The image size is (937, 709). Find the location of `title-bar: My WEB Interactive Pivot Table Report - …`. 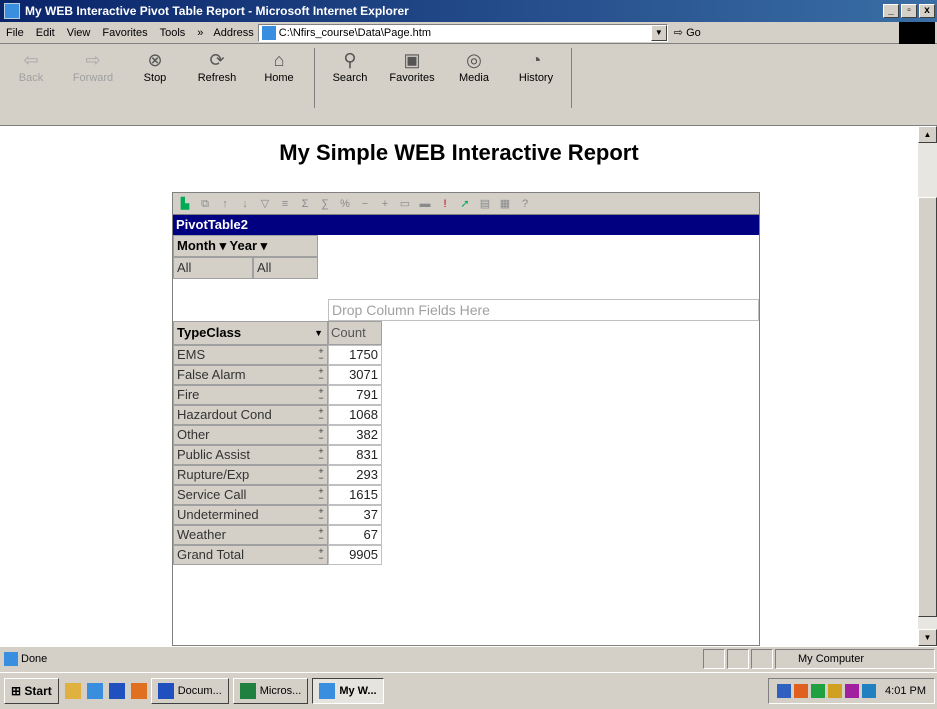

title-bar: My WEB Interactive Pivot Table Report - … is located at coordinates (468, 11).